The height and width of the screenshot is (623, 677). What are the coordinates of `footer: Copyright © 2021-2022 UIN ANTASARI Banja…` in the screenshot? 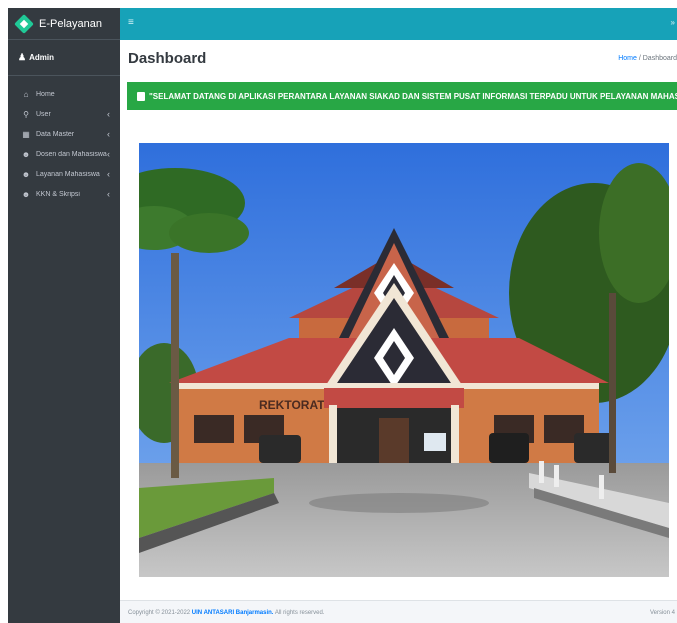 It's located at (398, 611).